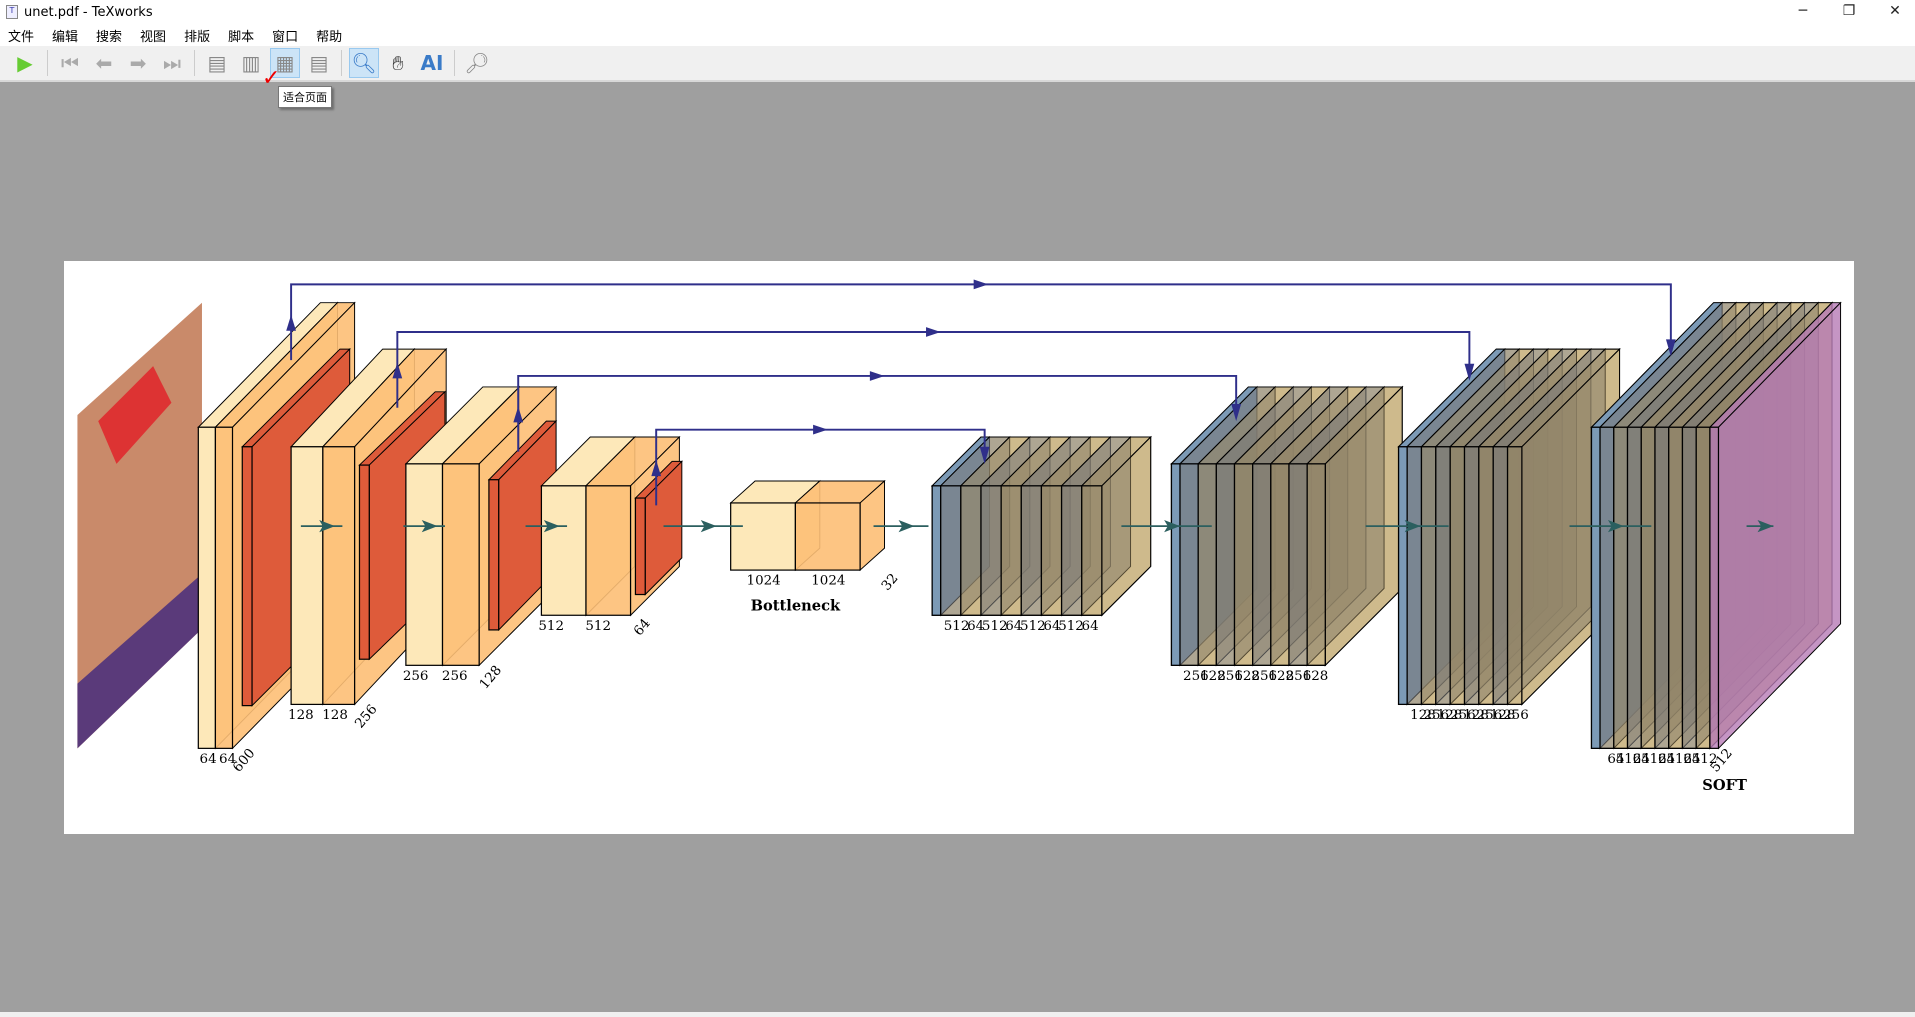  I want to click on actual-size-button: ▤, so click(217, 63).